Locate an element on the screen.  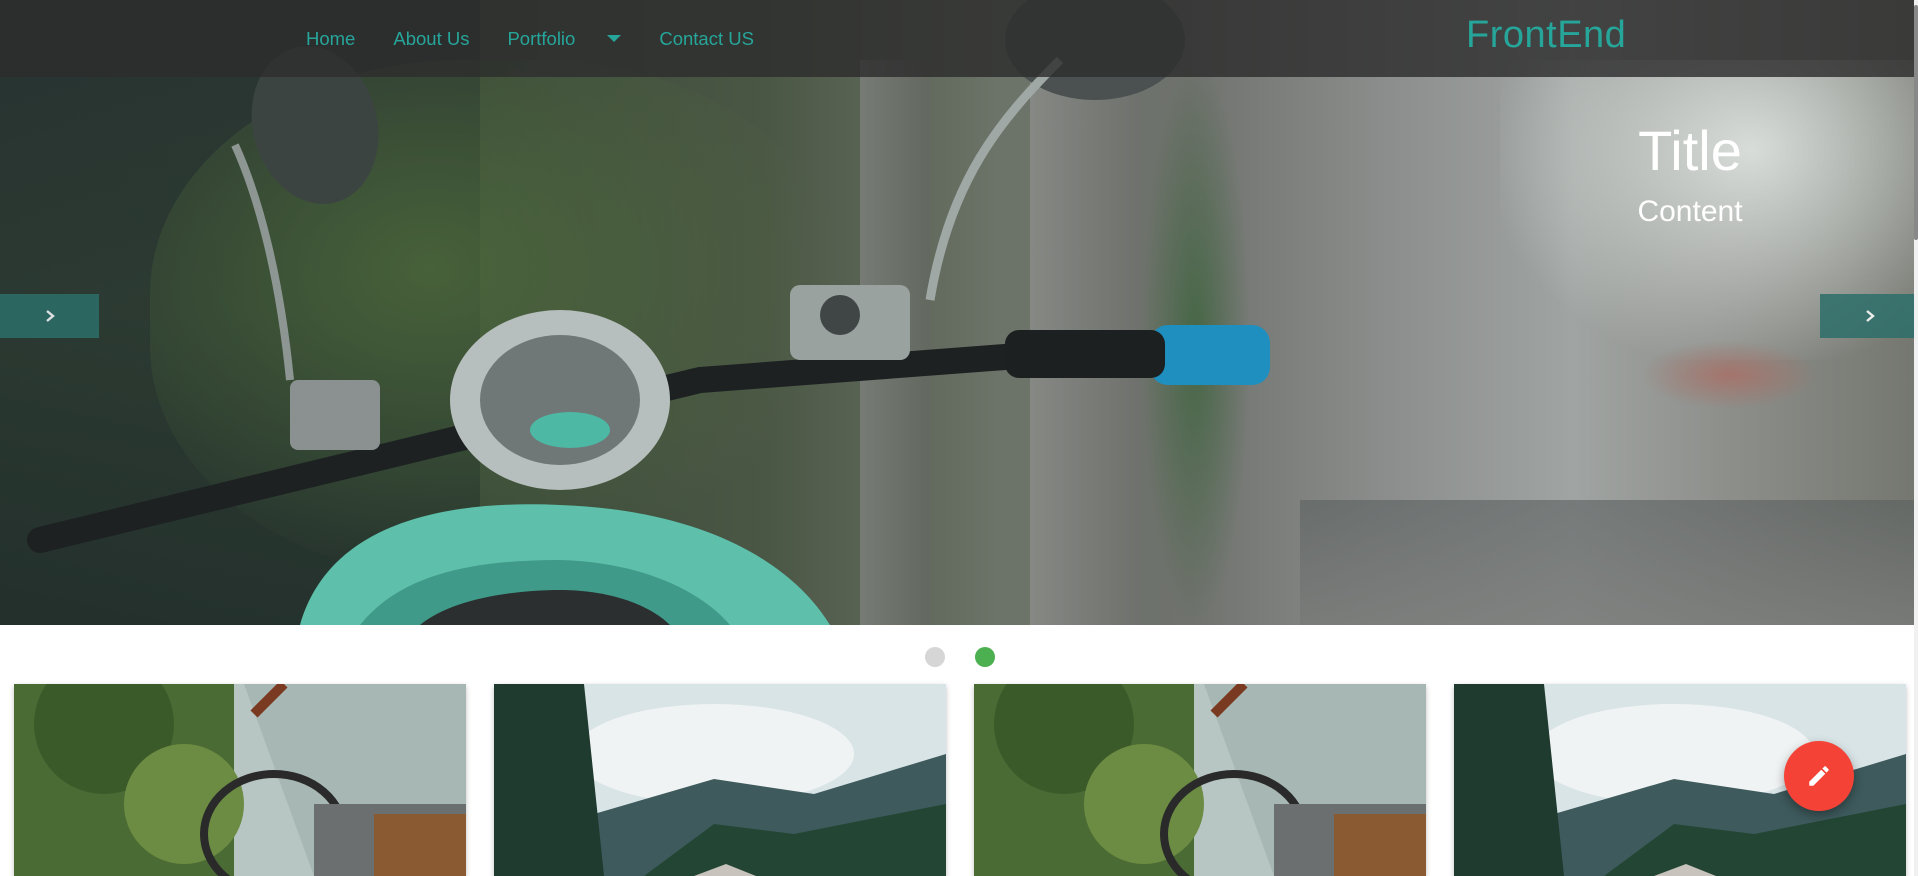
slider-indicator-dot-active is located at coordinates (985, 657).